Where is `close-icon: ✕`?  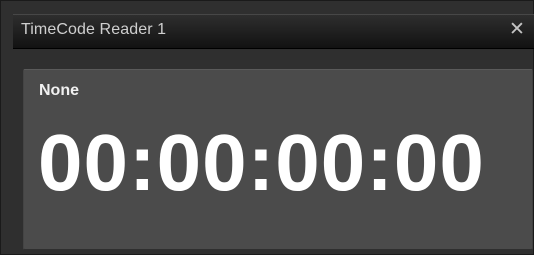 close-icon: ✕ is located at coordinates (517, 29).